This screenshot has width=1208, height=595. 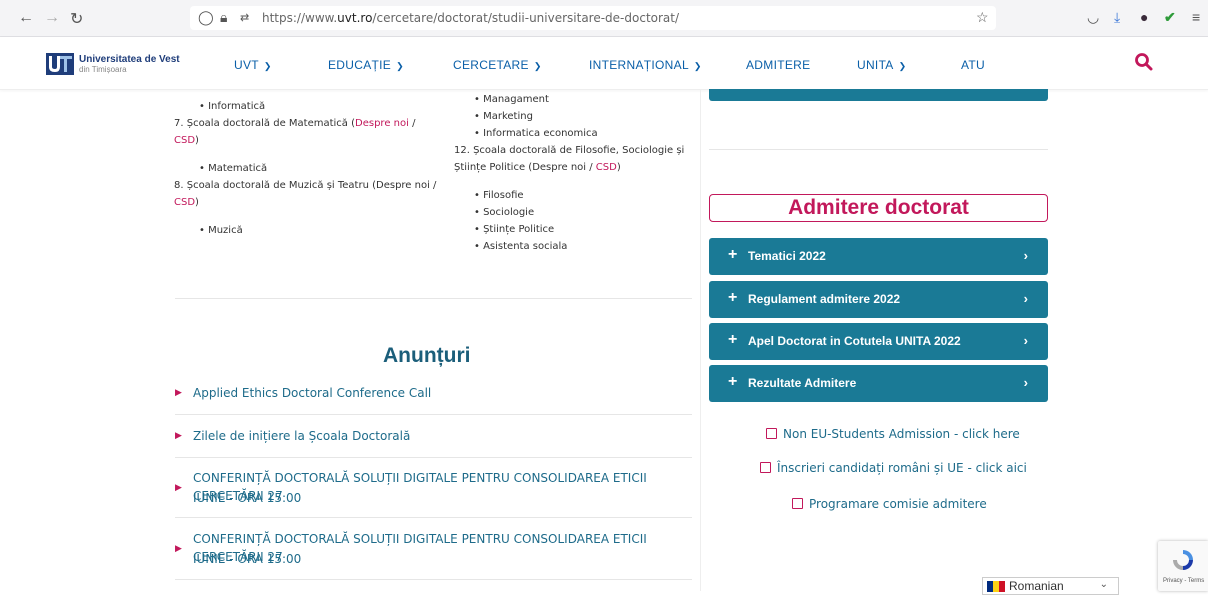 I want to click on recaptcha-privacy-text: Privacy - Terms, so click(x=1183, y=581).